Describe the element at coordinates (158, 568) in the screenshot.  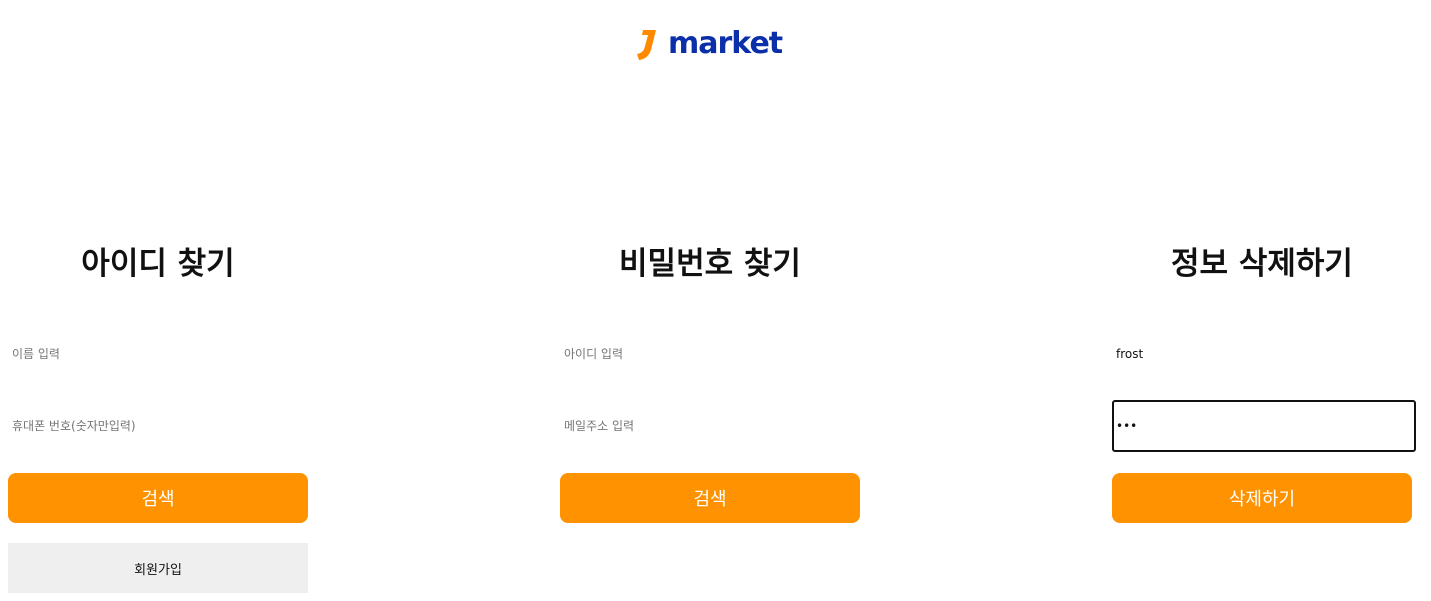
I see `signup-button: 회원가입` at that location.